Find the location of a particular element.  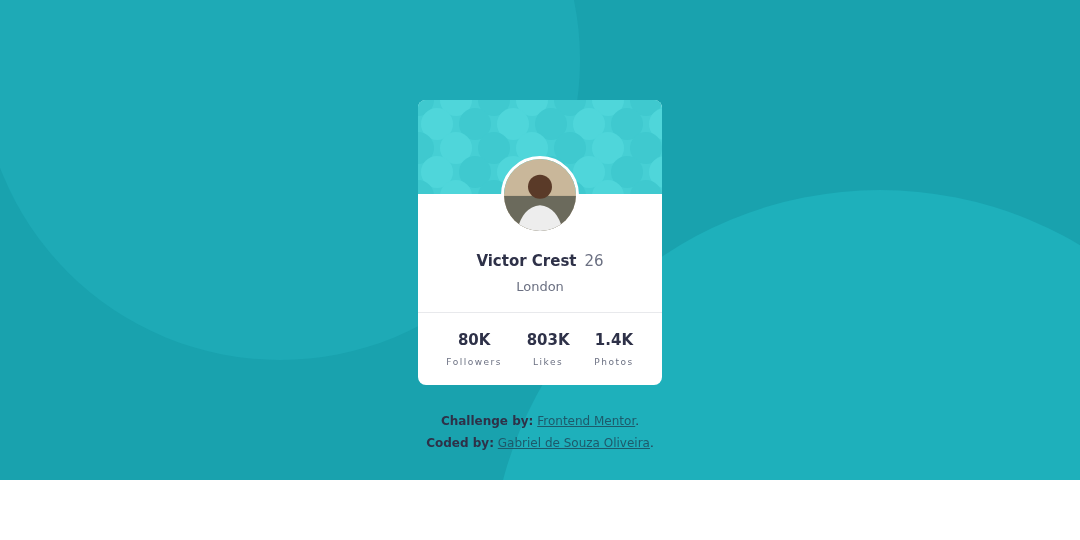

stat-value: 1.4K is located at coordinates (614, 340).